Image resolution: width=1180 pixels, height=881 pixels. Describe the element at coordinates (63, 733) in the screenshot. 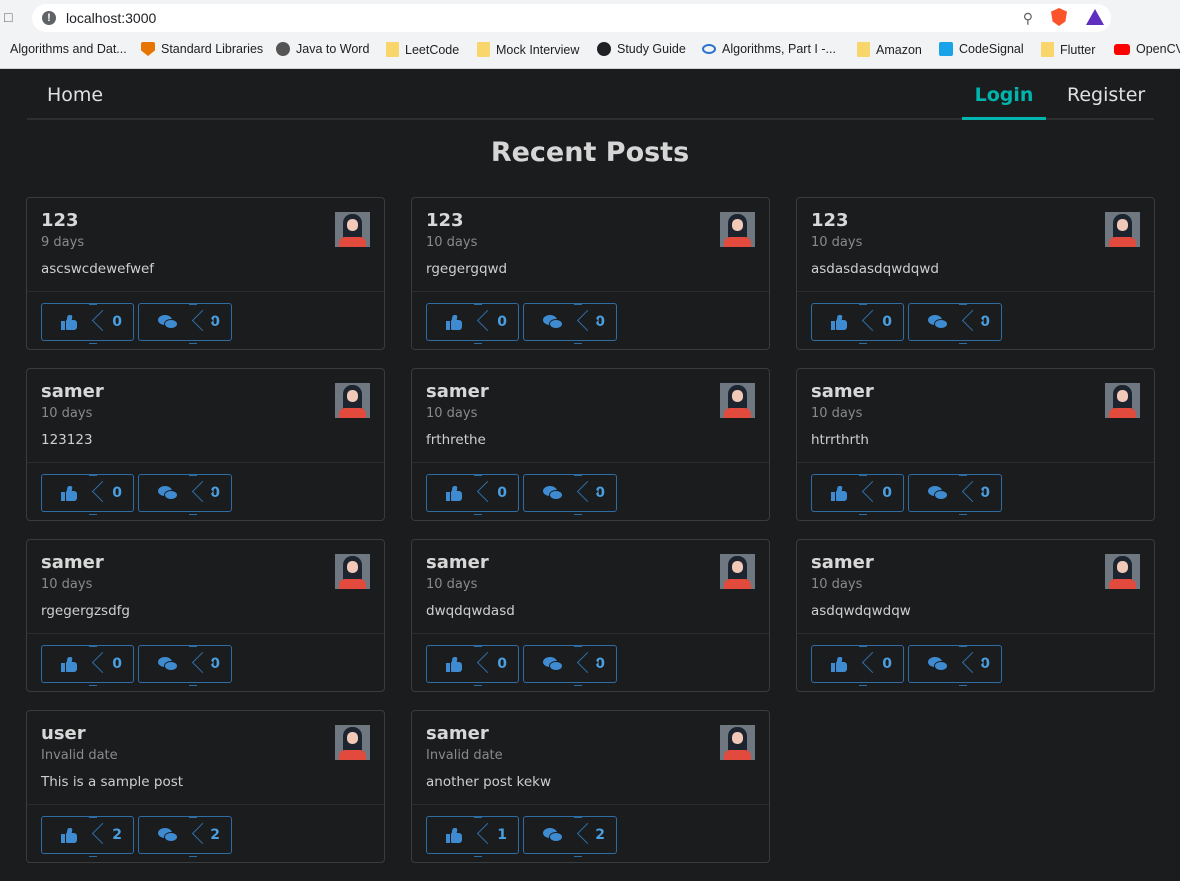

I see `post-author: user` at that location.